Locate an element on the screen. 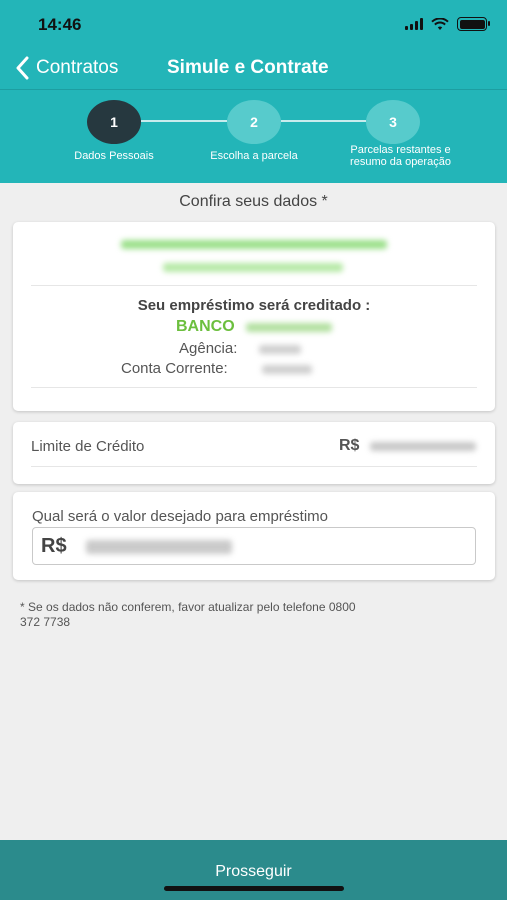  step-1-label: Dados Pessoais is located at coordinates (114, 156).